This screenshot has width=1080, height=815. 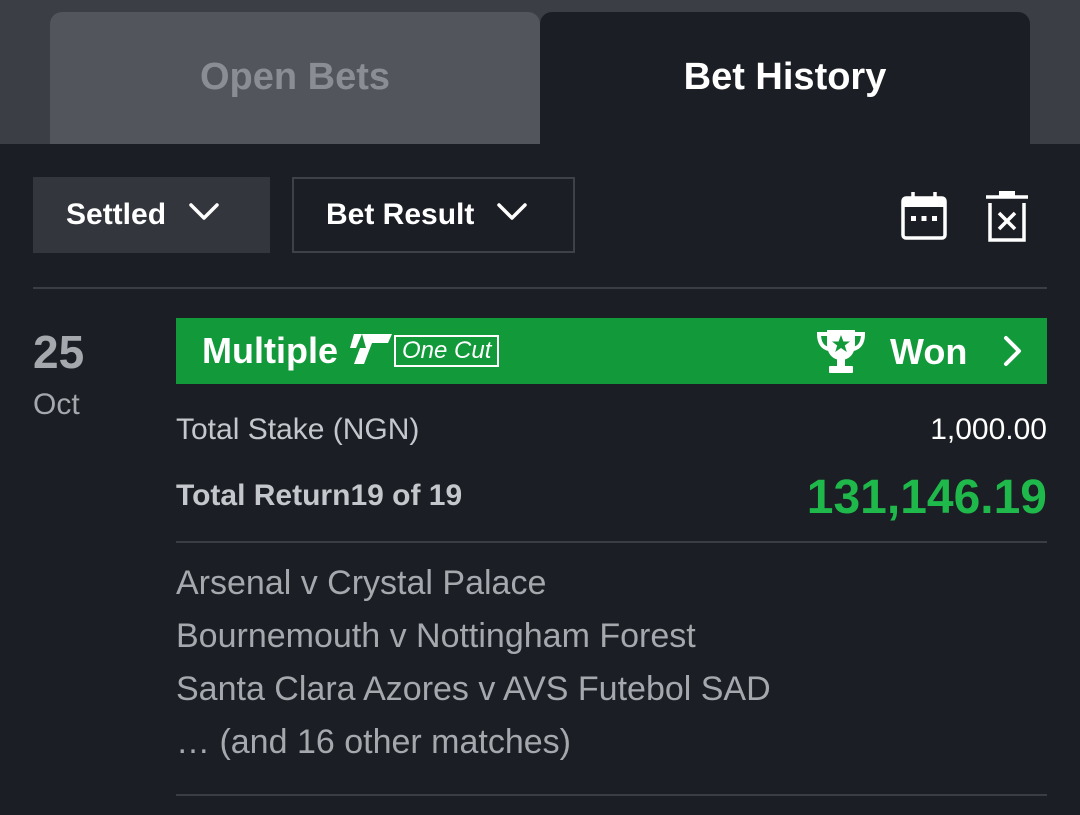 What do you see at coordinates (373, 742) in the screenshot?
I see `list-item: … (and 16 other matches)` at bounding box center [373, 742].